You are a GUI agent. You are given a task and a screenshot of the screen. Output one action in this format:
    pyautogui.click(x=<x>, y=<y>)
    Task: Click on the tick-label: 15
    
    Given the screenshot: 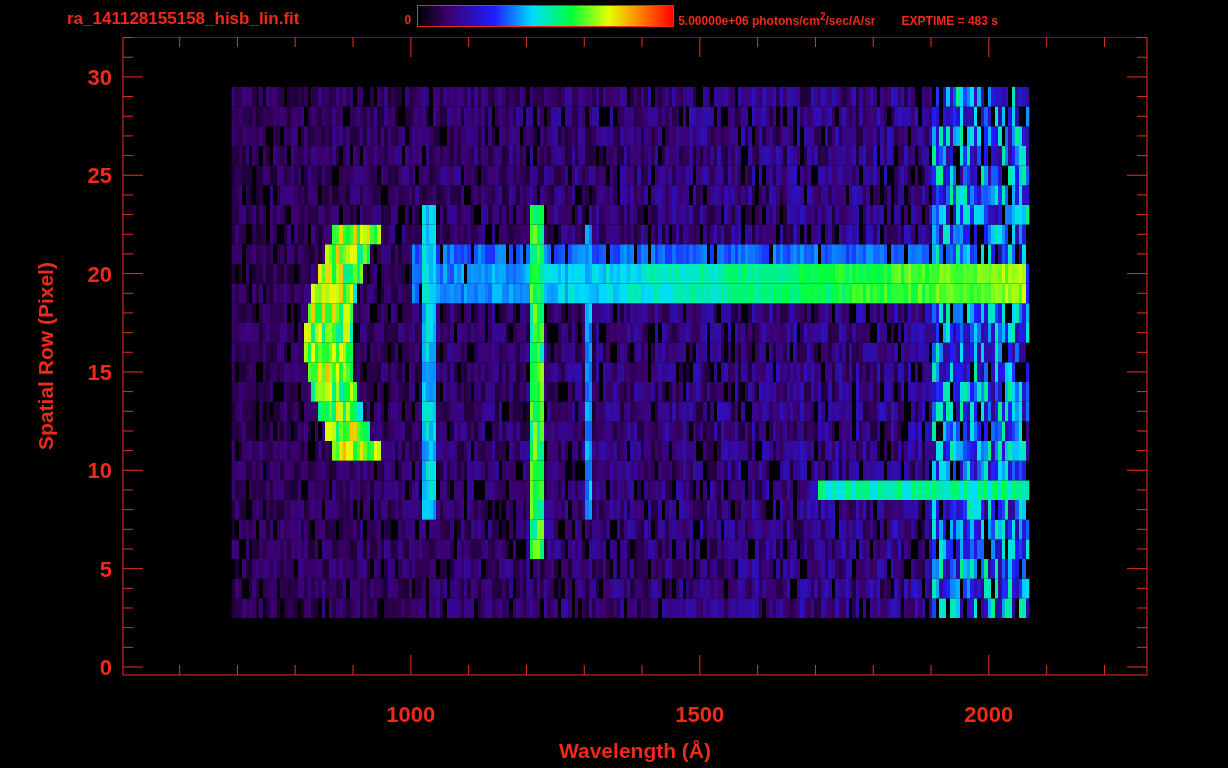 What is the action you would take?
    pyautogui.click(x=99, y=372)
    